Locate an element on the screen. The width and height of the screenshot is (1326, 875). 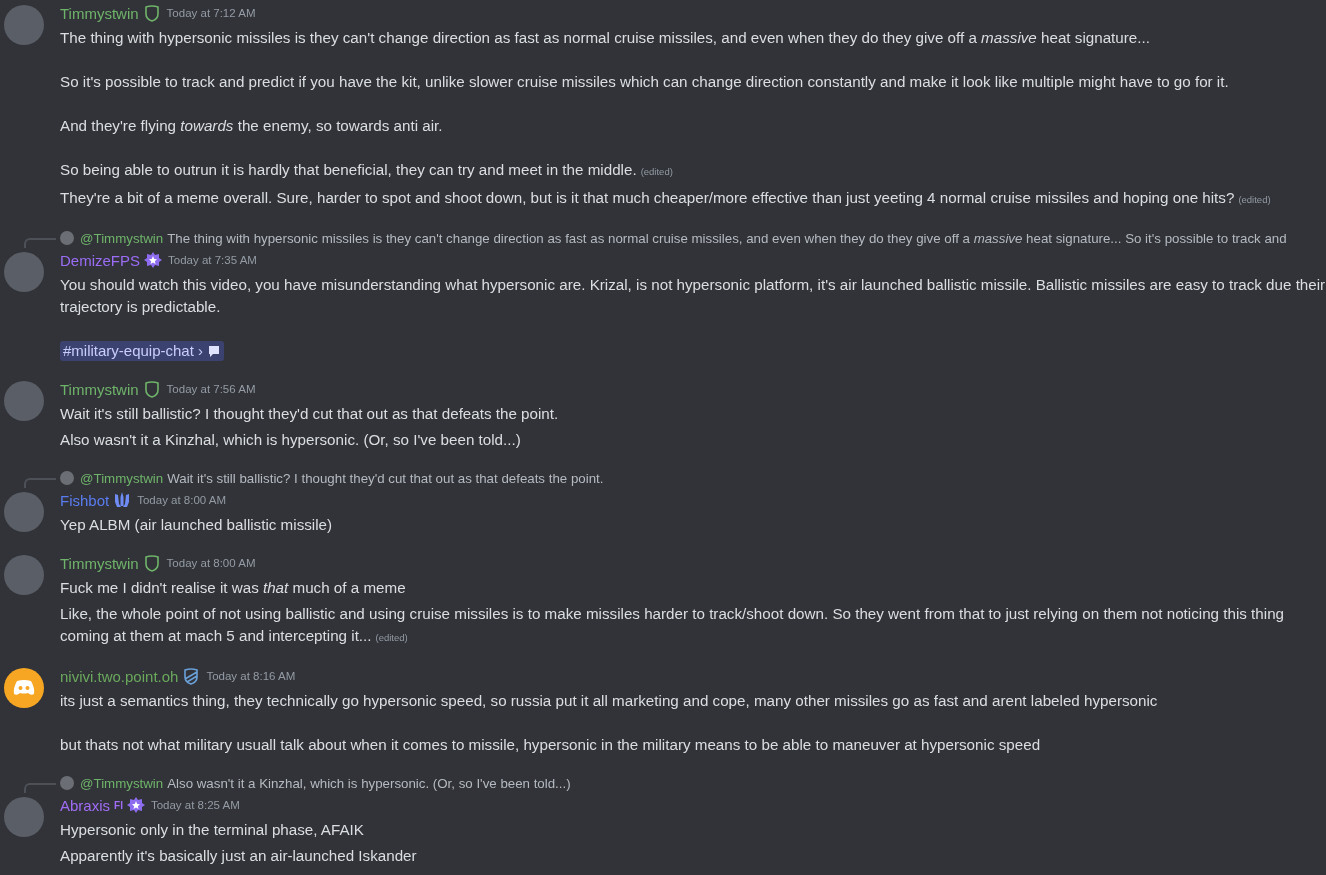
controller-icon is located at coordinates (24, 688).